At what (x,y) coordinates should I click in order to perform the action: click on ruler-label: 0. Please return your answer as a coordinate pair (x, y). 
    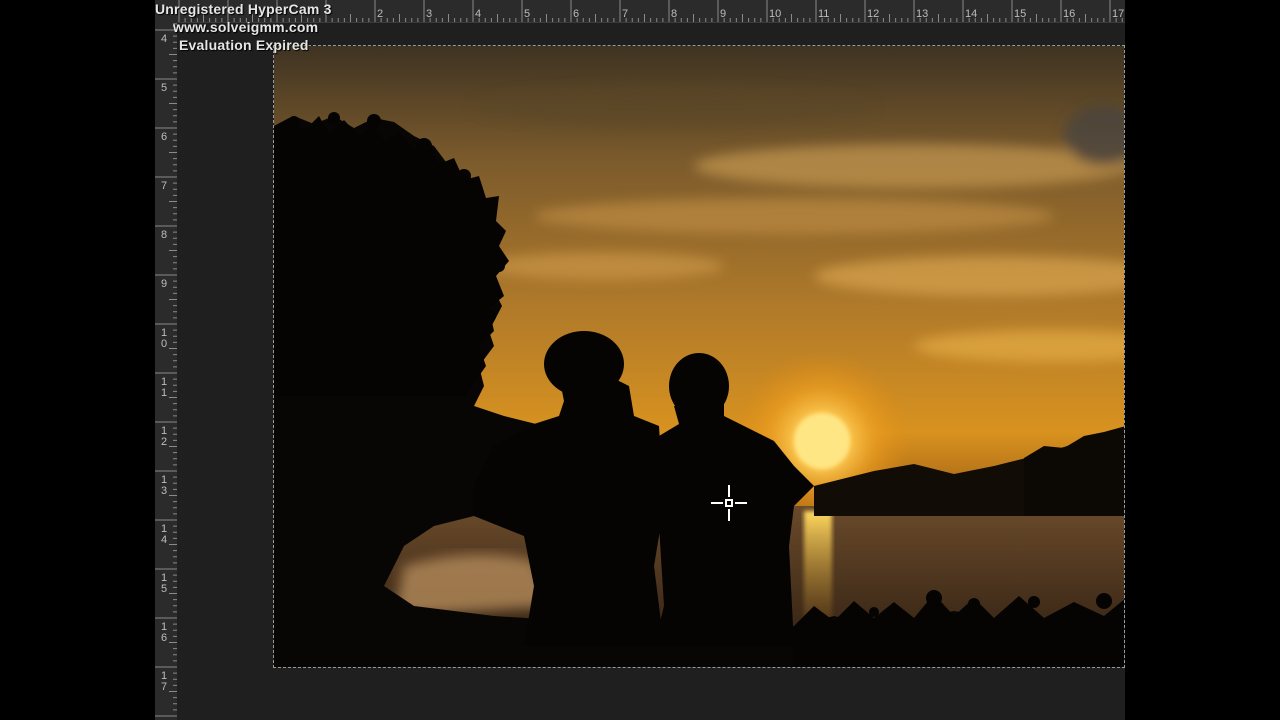
    Looking at the image, I should click on (164, 344).